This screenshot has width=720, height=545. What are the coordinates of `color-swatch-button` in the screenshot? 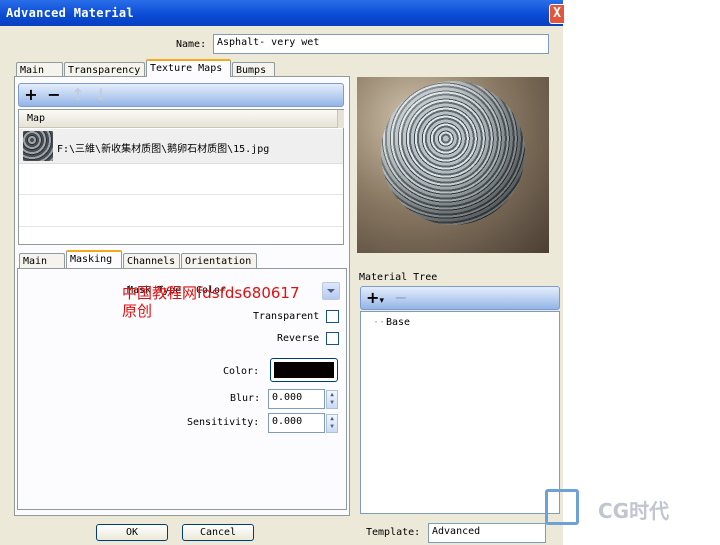 It's located at (304, 370).